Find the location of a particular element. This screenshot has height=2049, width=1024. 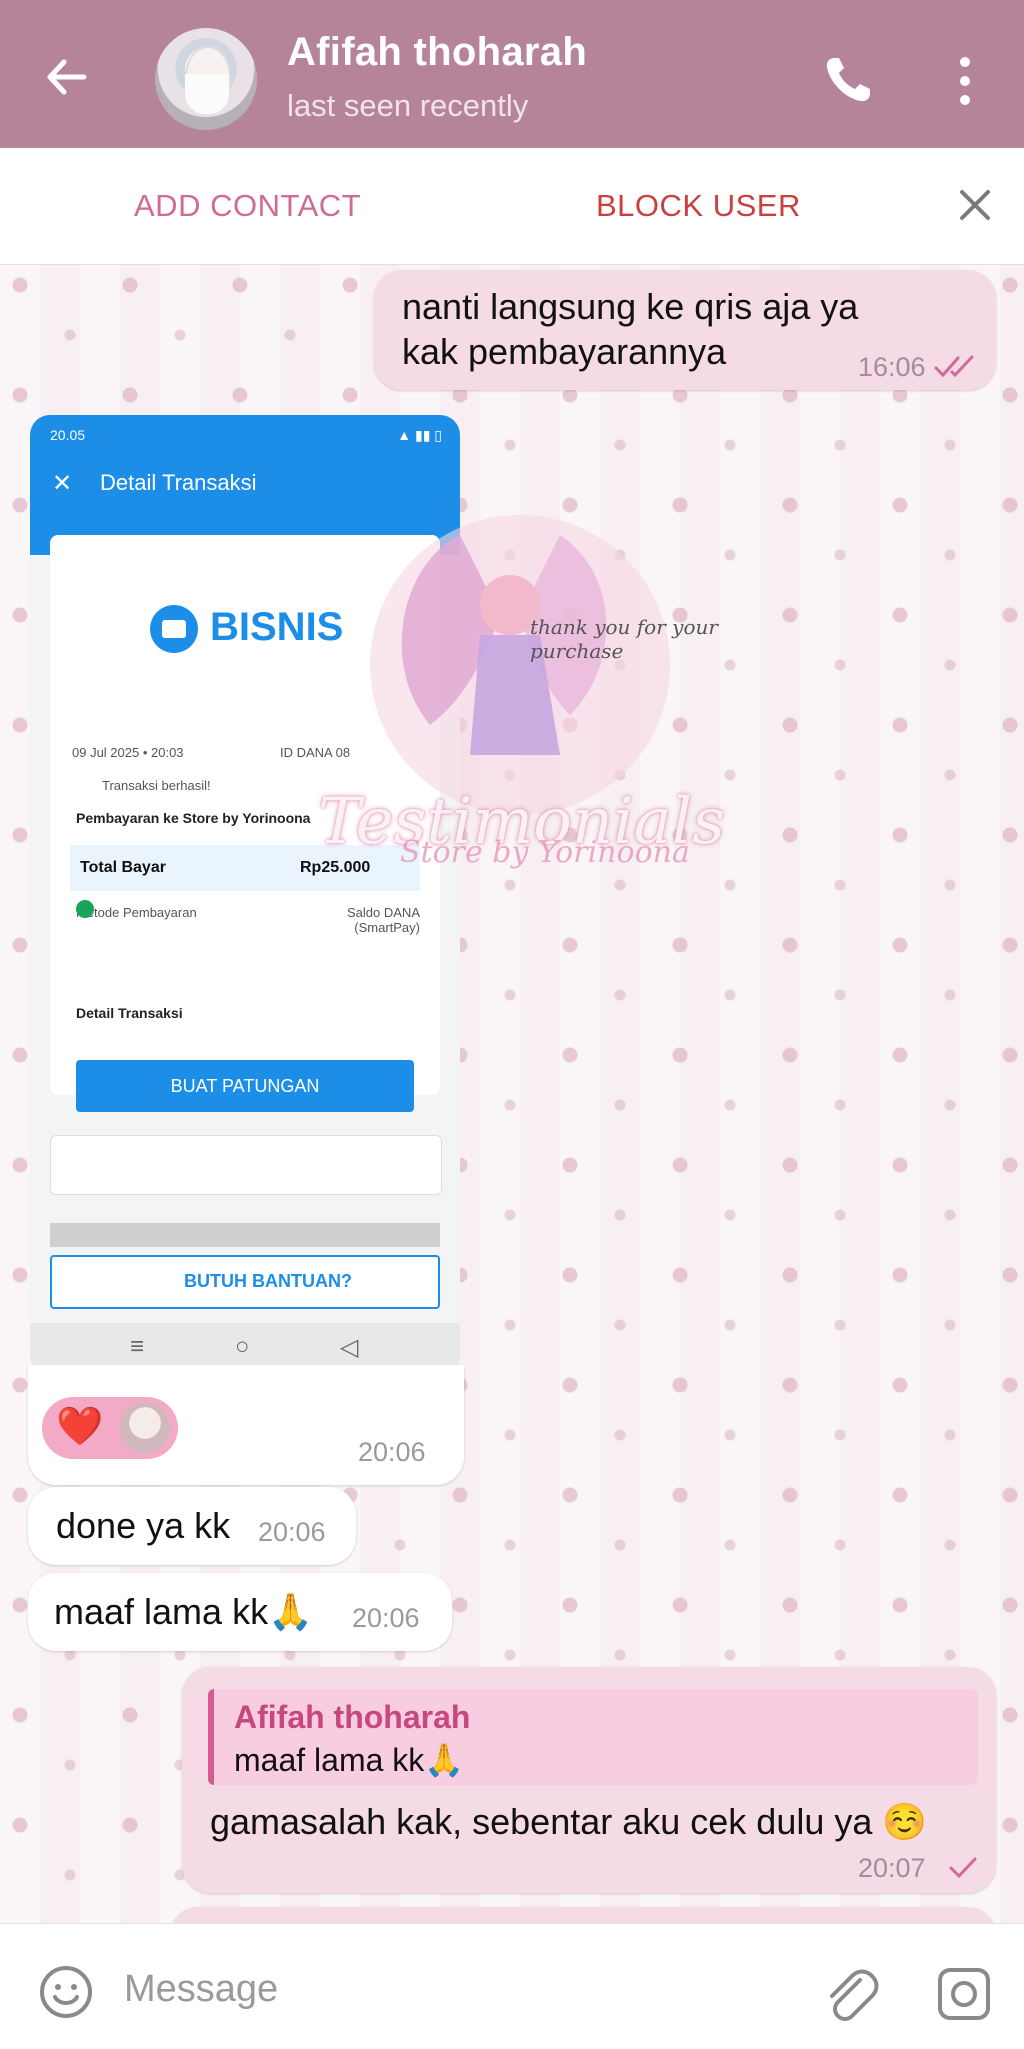

contact-action-bar: ADD CONTACT BLOCK USER is located at coordinates (512, 206).